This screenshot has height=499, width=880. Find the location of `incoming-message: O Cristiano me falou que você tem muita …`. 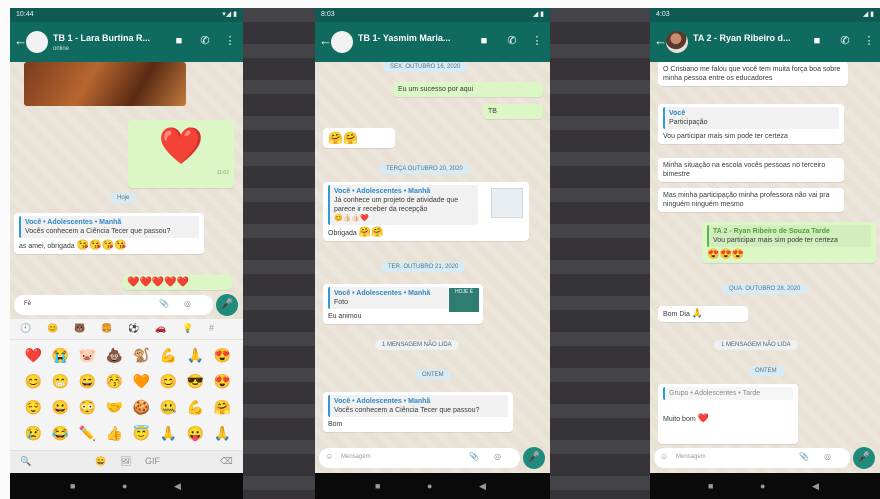

incoming-message: O Cristiano me falou que você tem muita … is located at coordinates (753, 74).